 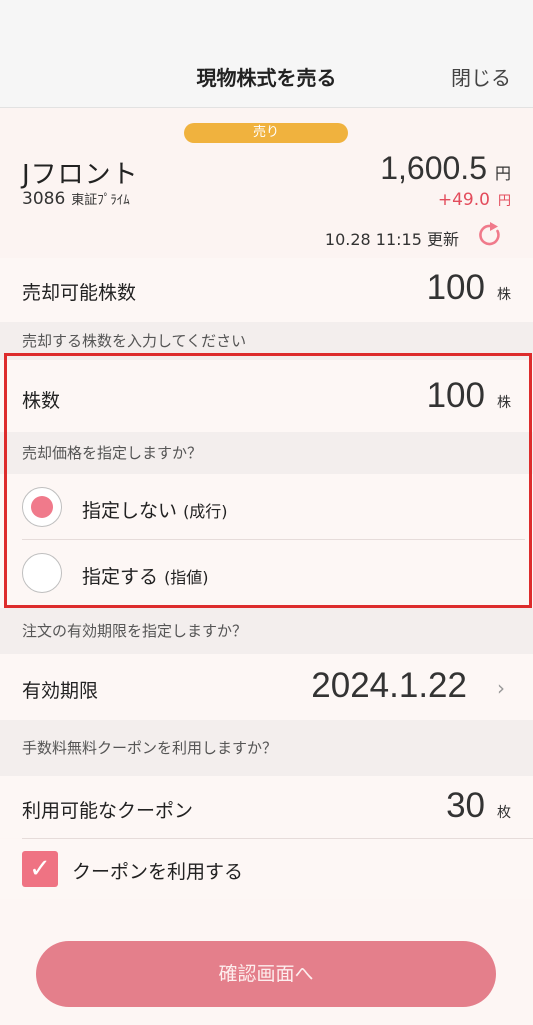 What do you see at coordinates (266, 54) in the screenshot?
I see `header-bar: 現物株式を売る 閉じる` at bounding box center [266, 54].